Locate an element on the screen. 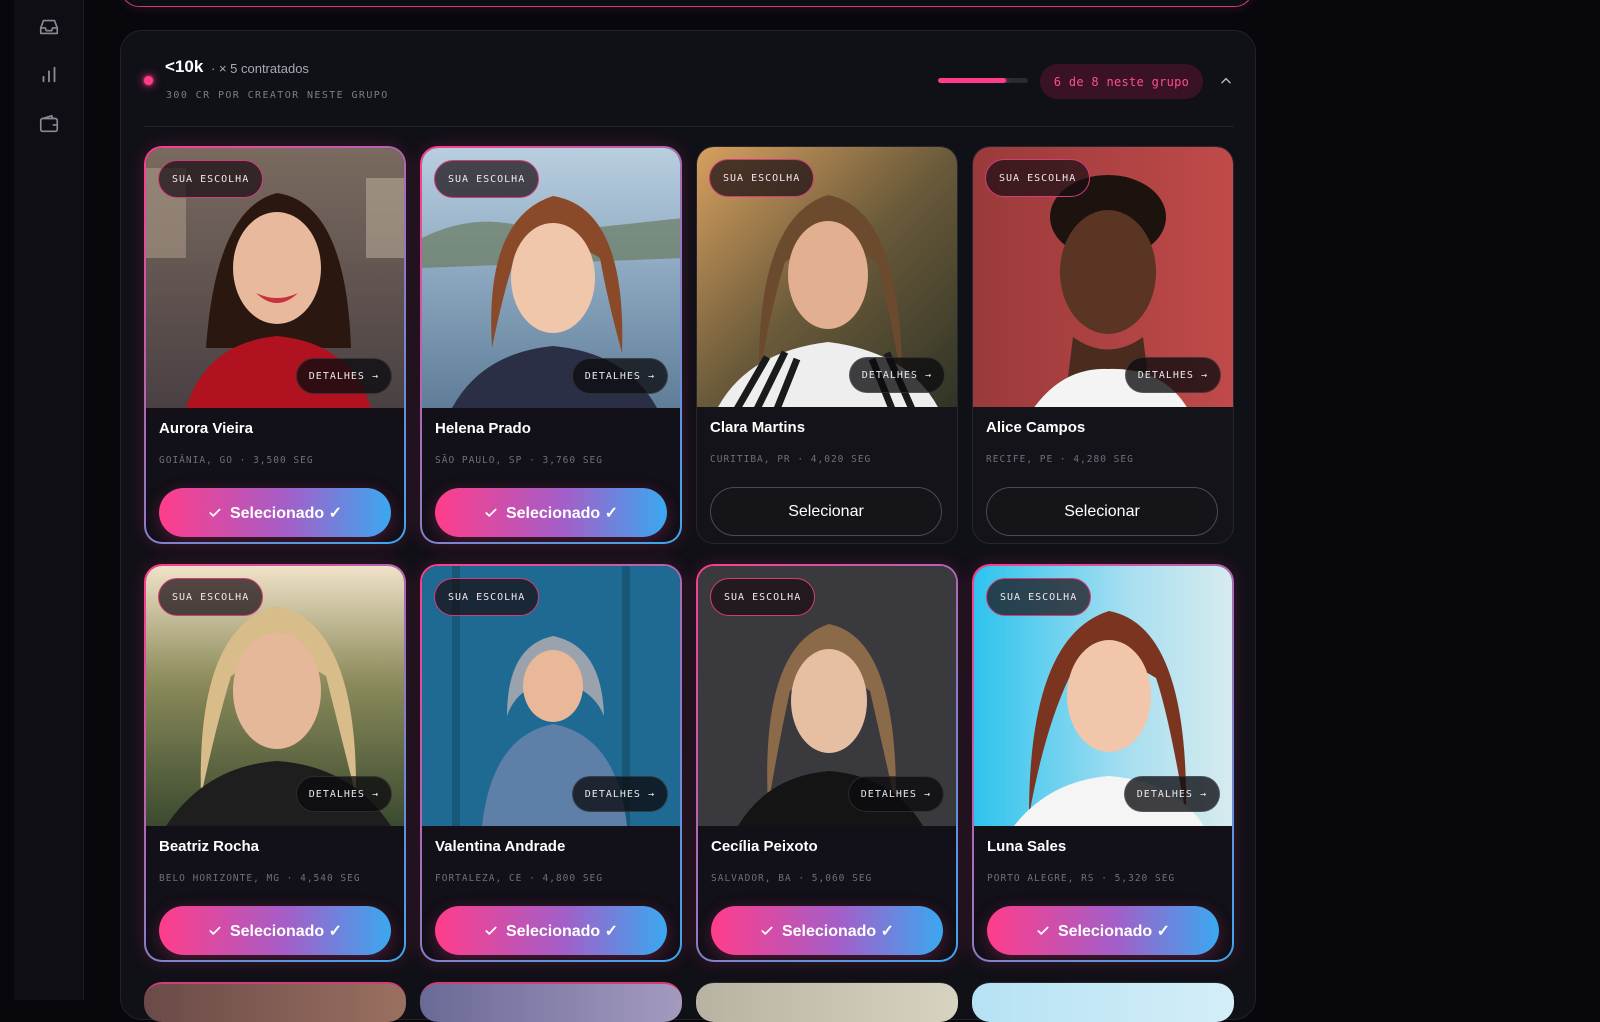 This screenshot has height=1022, width=1600. creator-meta: SÃO PAULO, SP · 3,760 SEG is located at coordinates (519, 460).